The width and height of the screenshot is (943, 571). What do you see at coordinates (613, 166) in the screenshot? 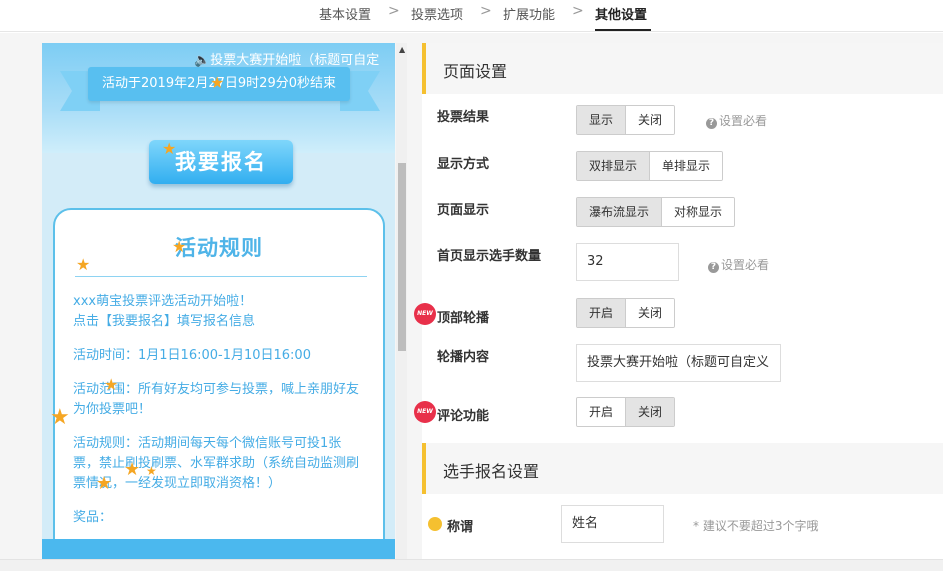
I see `display-double-button: 双排显示` at bounding box center [613, 166].